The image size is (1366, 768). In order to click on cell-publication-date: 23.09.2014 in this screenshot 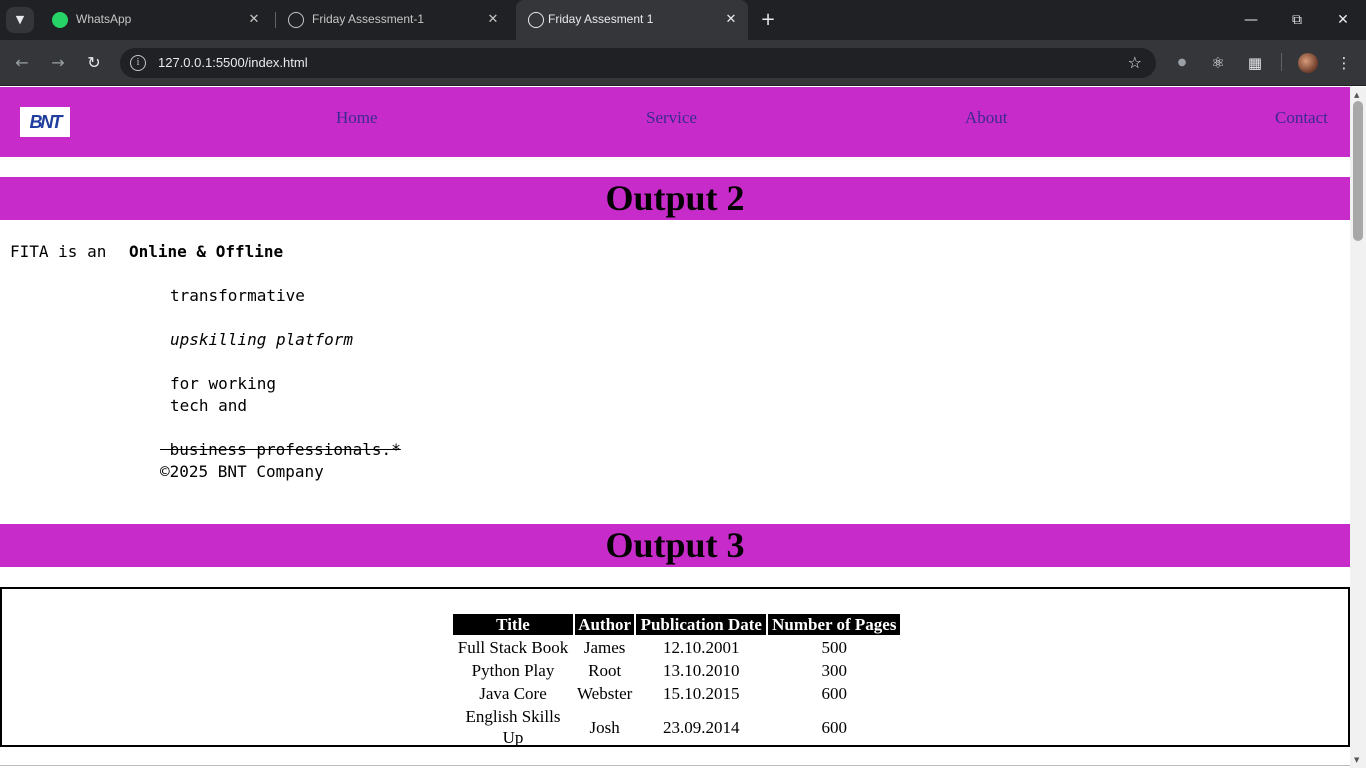, I will do `click(701, 727)`.